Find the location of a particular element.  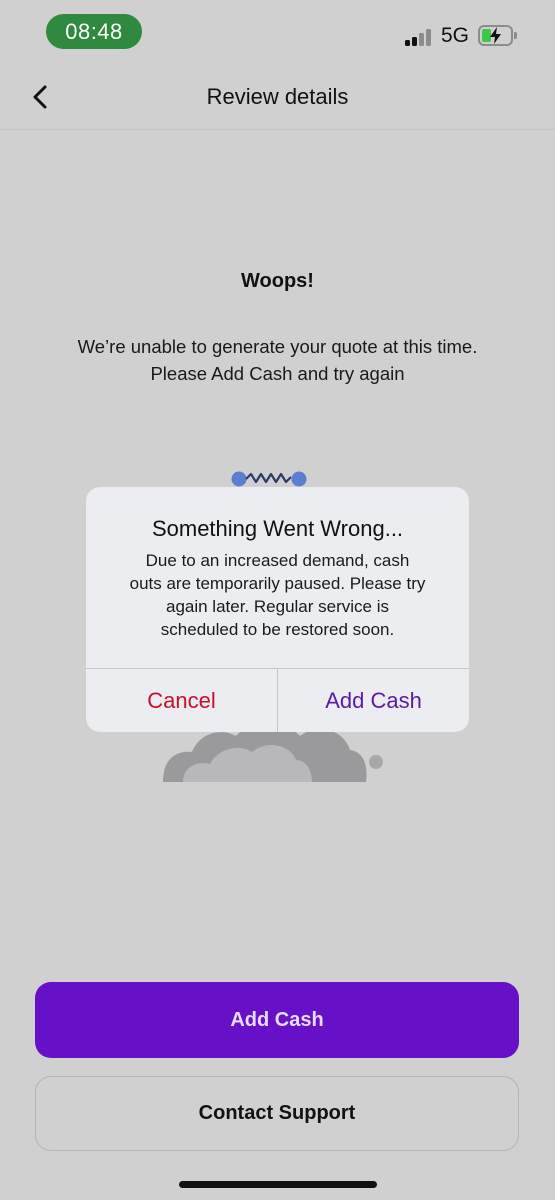

dialog-message-line-1: Due to an increased demand, cash is located at coordinates (277, 560).